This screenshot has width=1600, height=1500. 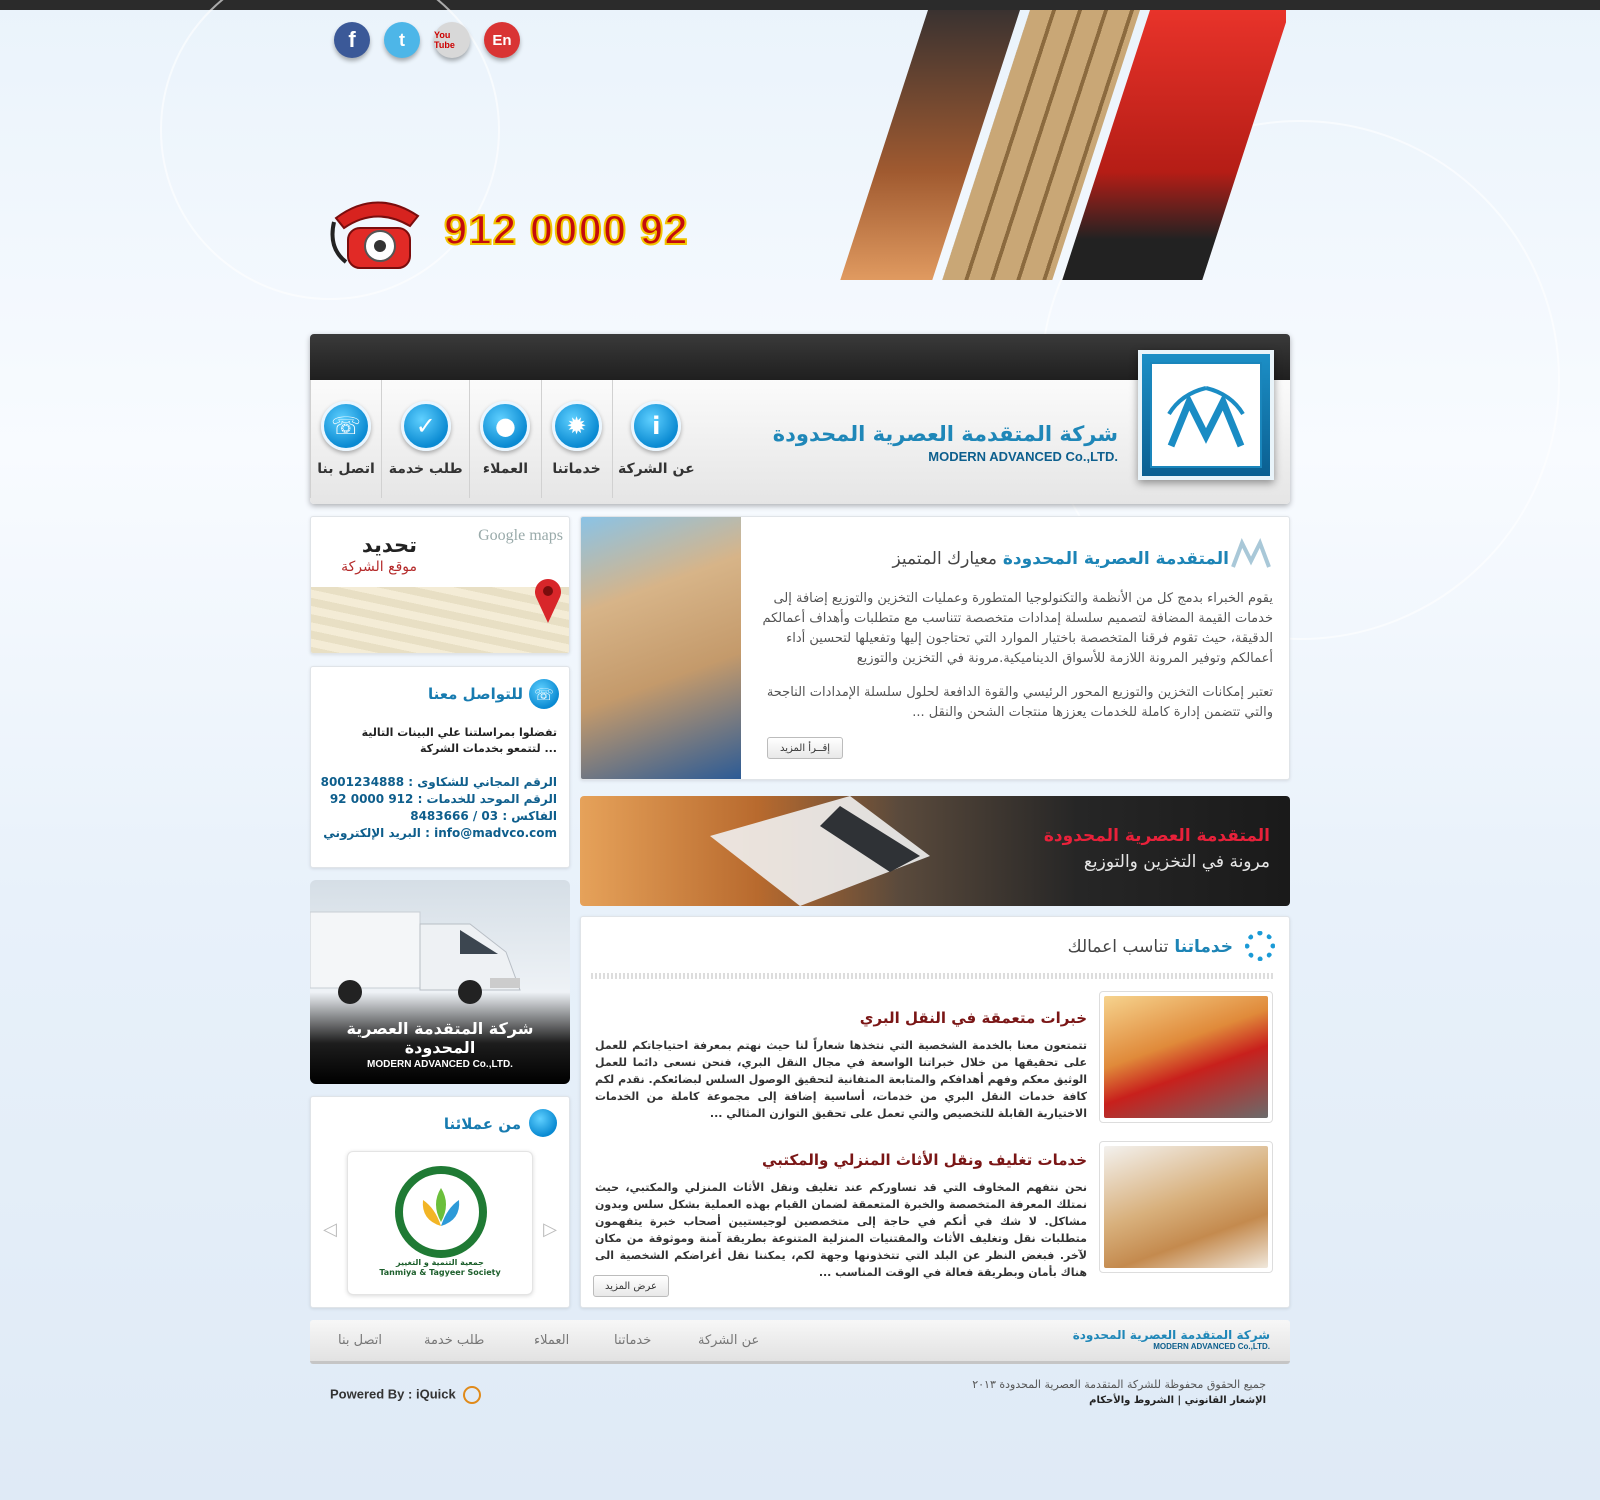 What do you see at coordinates (551, 1340) in the screenshot?
I see `footer-link-clients: العملاء` at bounding box center [551, 1340].